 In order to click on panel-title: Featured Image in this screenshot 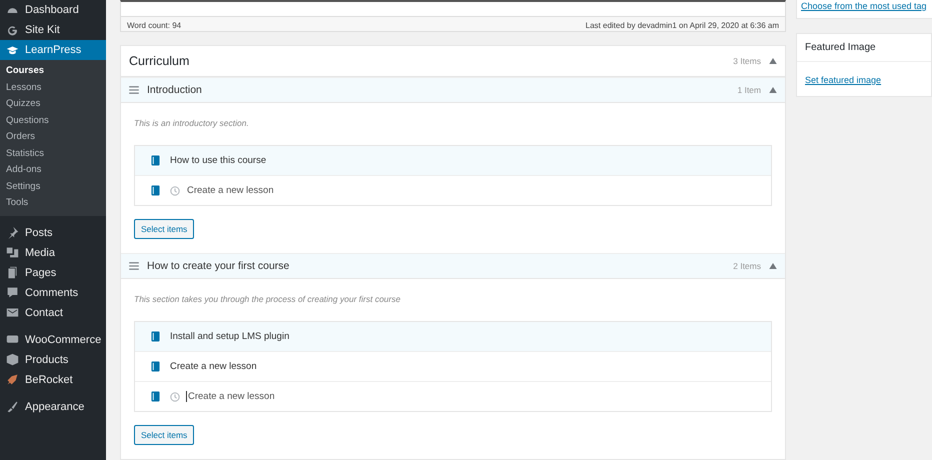, I will do `click(864, 48)`.